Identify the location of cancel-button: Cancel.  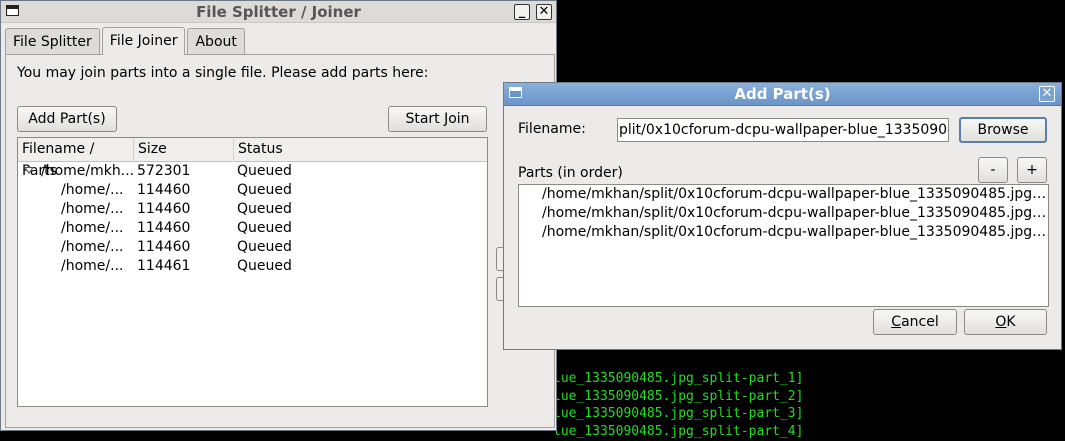
(915, 322).